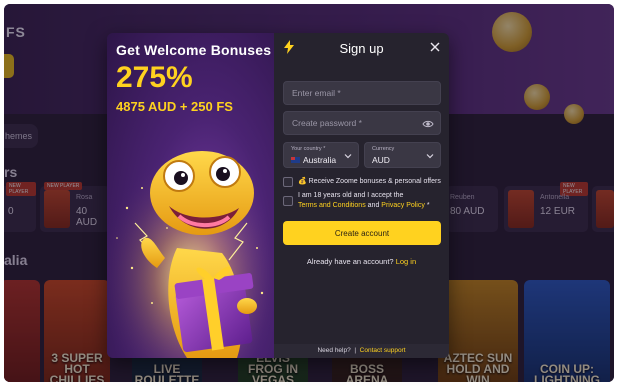 The width and height of the screenshot is (618, 386). Describe the element at coordinates (383, 350) in the screenshot. I see `contact-support-link: Contact support` at that location.